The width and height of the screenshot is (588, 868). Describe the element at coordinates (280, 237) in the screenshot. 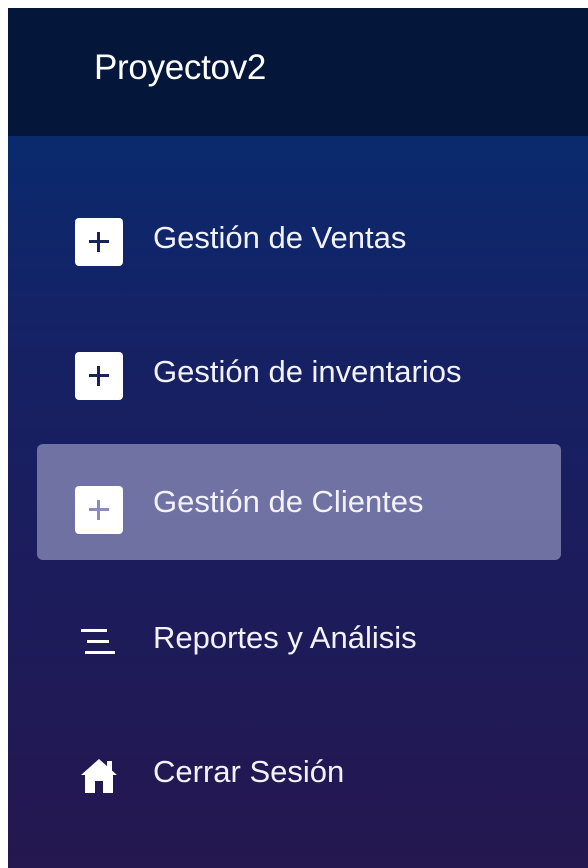

I see `sidebar-item-label: Gestión de Ventas` at that location.